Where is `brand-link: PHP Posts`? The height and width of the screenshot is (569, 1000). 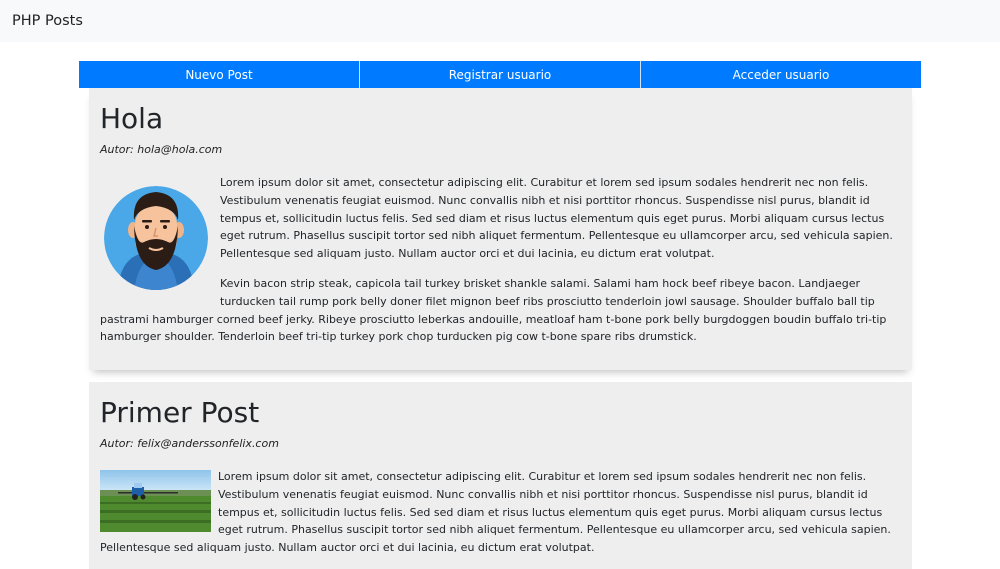 brand-link: PHP Posts is located at coordinates (47, 21).